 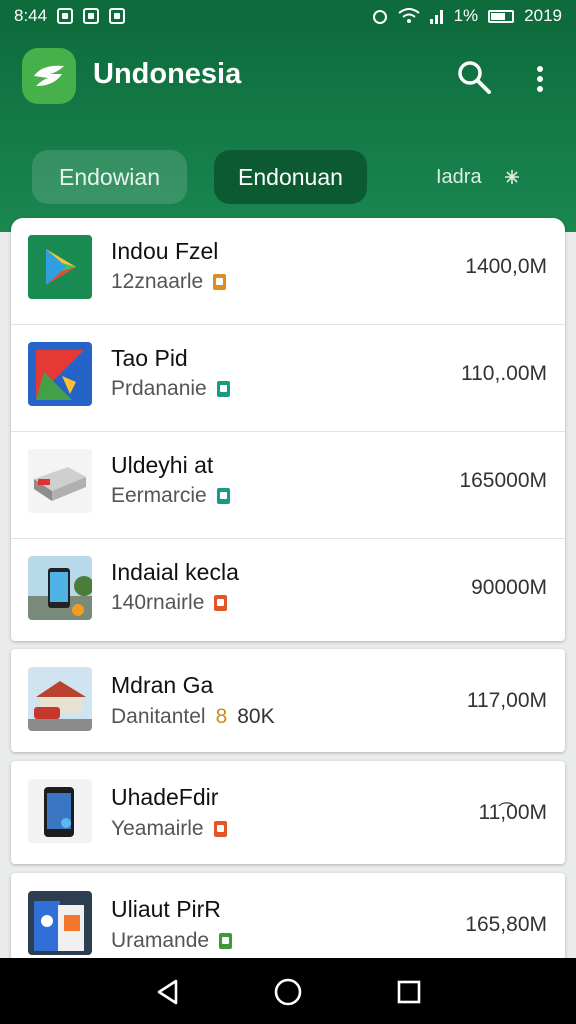 I want to click on app-size: 117,00M, so click(x=506, y=700).